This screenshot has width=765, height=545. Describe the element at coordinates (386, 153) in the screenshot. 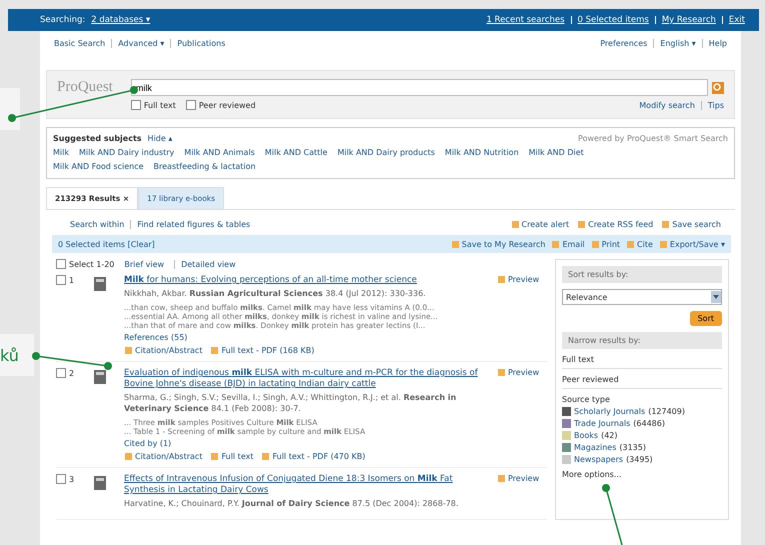

I see `subject-link: Milk AND Dairy products` at that location.